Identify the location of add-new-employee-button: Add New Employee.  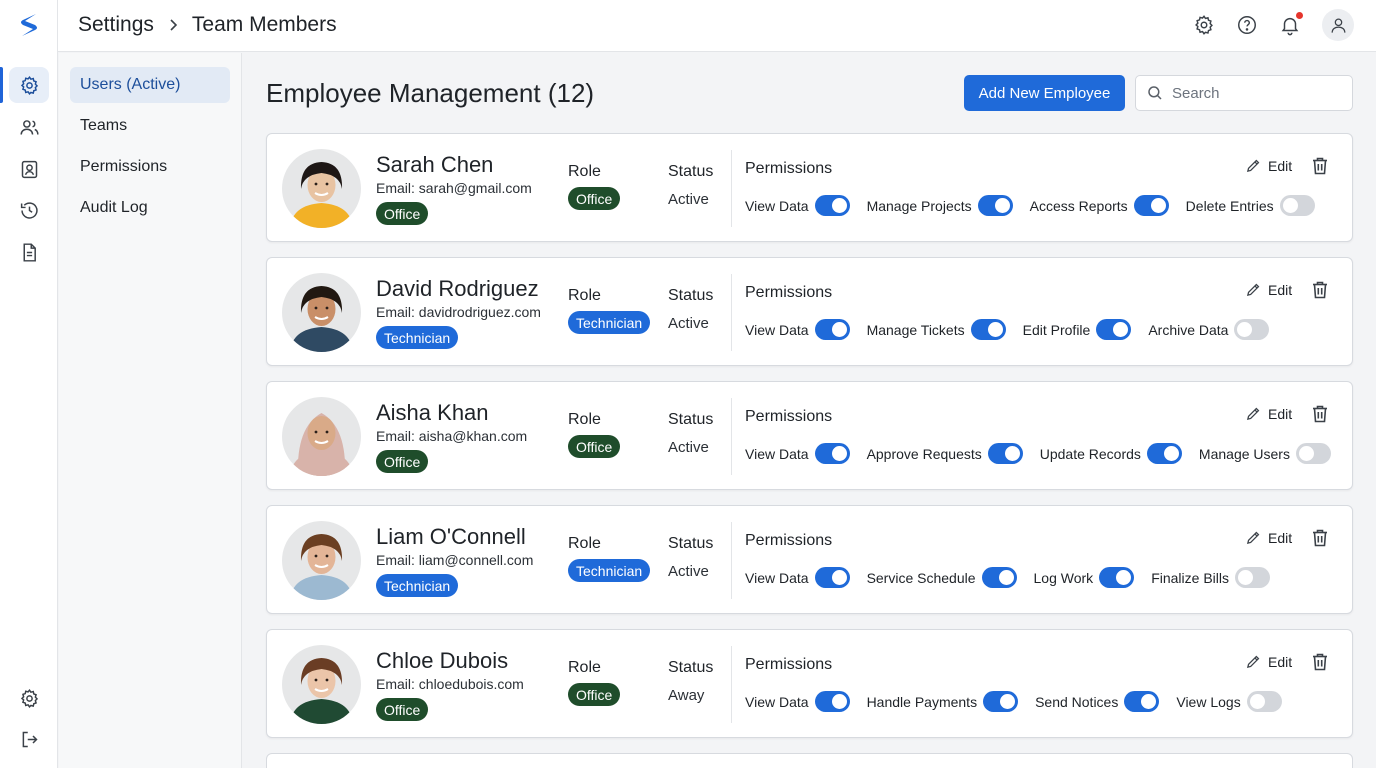
(1044, 93).